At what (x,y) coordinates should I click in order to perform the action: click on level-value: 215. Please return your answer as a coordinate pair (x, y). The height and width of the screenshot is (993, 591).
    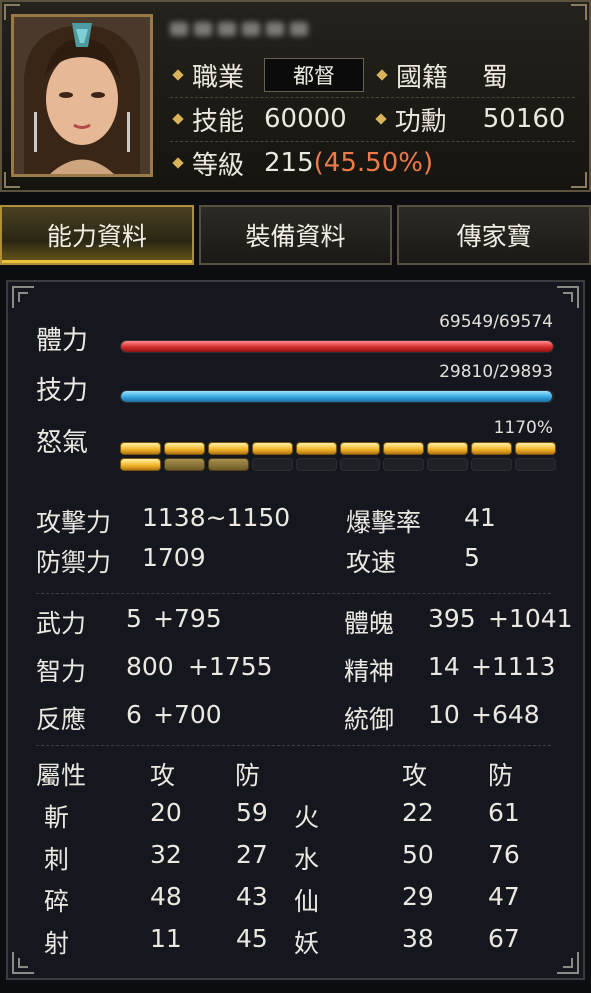
    Looking at the image, I should click on (289, 163).